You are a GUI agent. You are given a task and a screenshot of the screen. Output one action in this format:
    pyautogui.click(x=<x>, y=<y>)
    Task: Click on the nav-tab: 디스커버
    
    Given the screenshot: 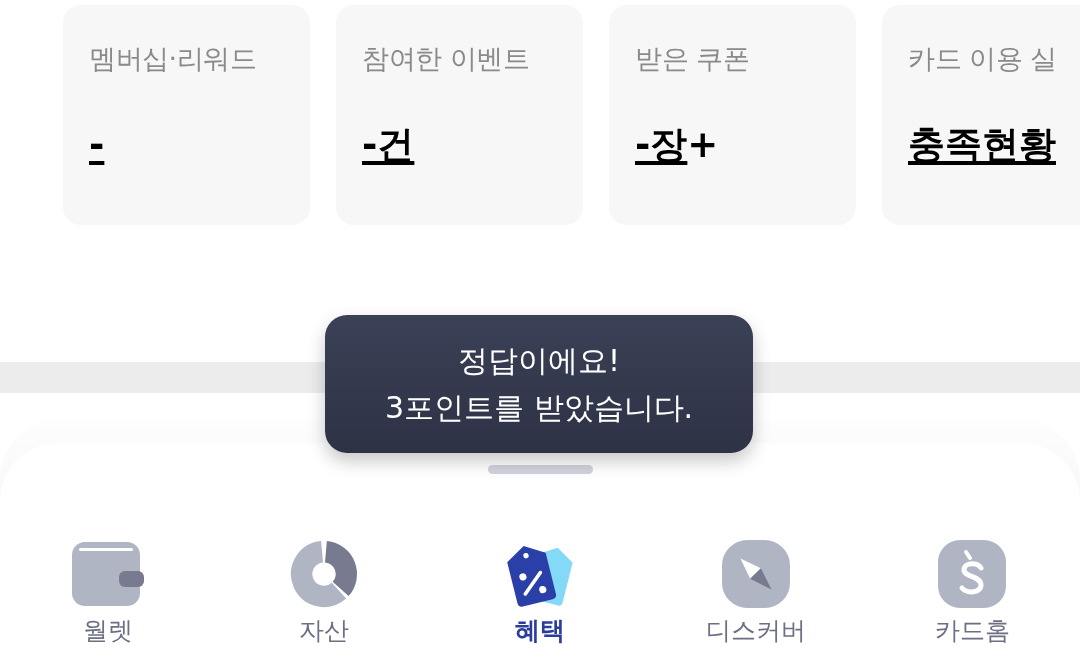 What is the action you would take?
    pyautogui.click(x=756, y=593)
    